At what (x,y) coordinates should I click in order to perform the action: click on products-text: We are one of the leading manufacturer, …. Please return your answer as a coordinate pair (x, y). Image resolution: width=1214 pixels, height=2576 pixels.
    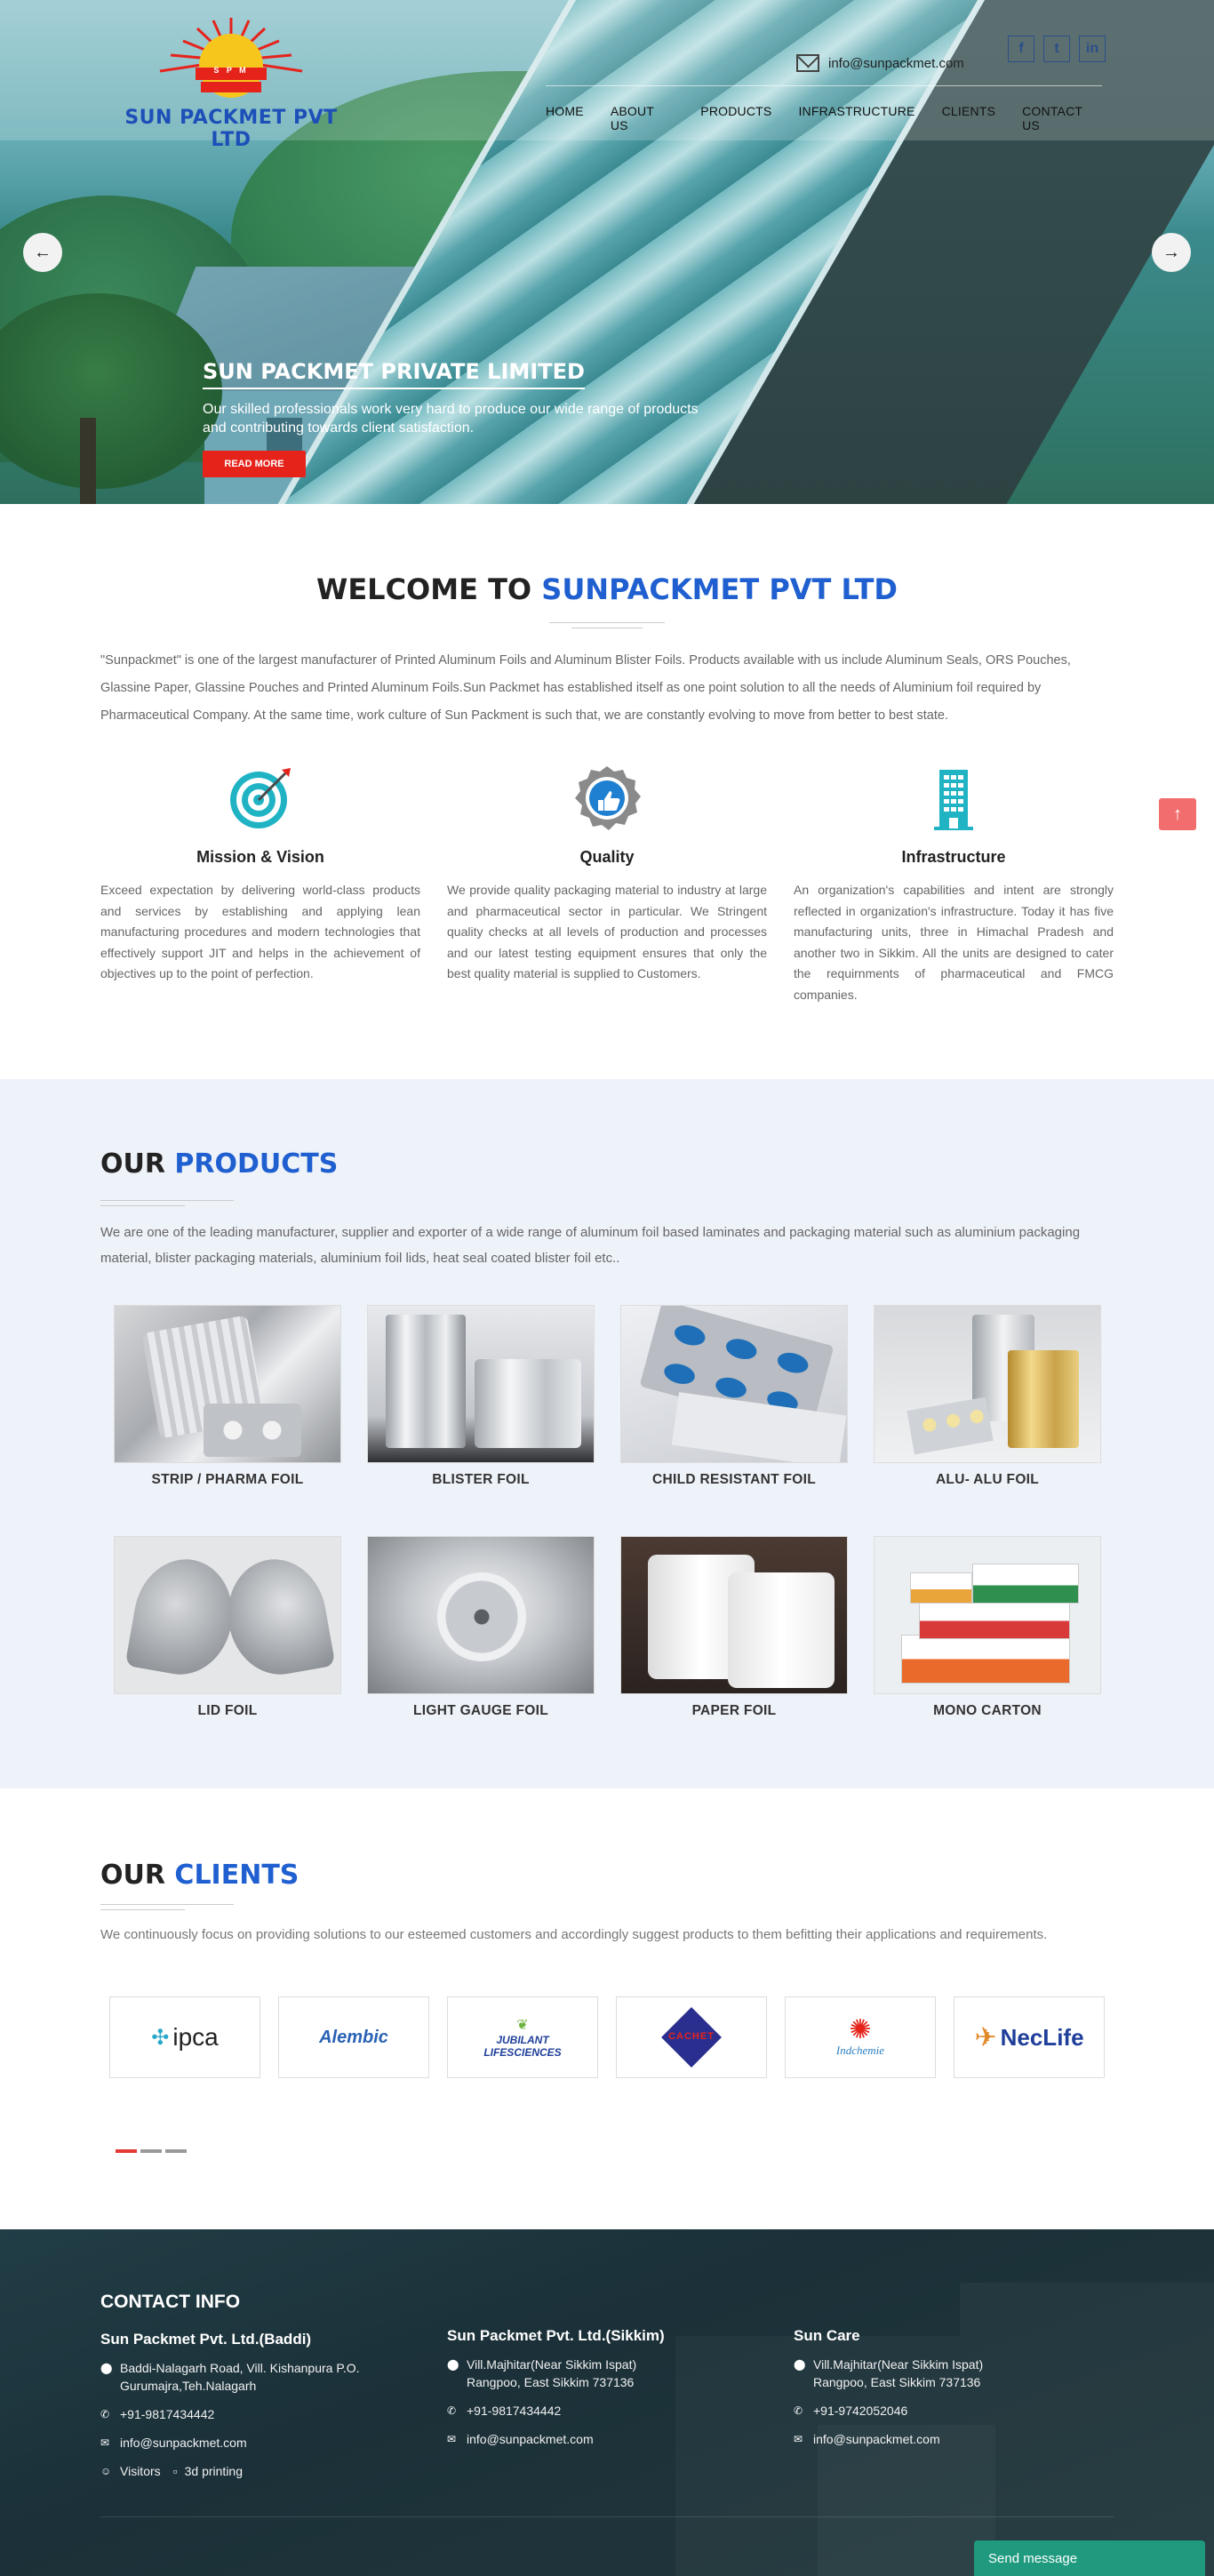
    Looking at the image, I should click on (590, 1245).